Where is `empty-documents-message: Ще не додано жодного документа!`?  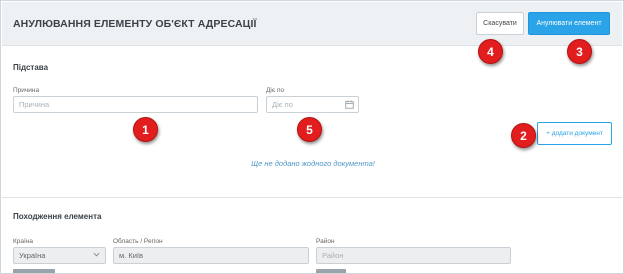
empty-documents-message: Ще не додано жодного документа! is located at coordinates (313, 163).